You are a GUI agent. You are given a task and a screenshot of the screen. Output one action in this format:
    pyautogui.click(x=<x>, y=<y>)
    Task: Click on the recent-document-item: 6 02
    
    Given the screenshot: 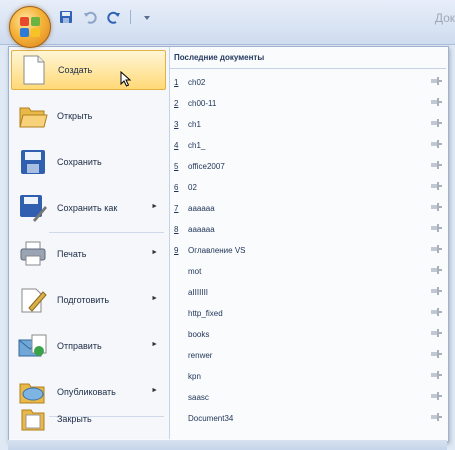 What is the action you would take?
    pyautogui.click(x=308, y=188)
    